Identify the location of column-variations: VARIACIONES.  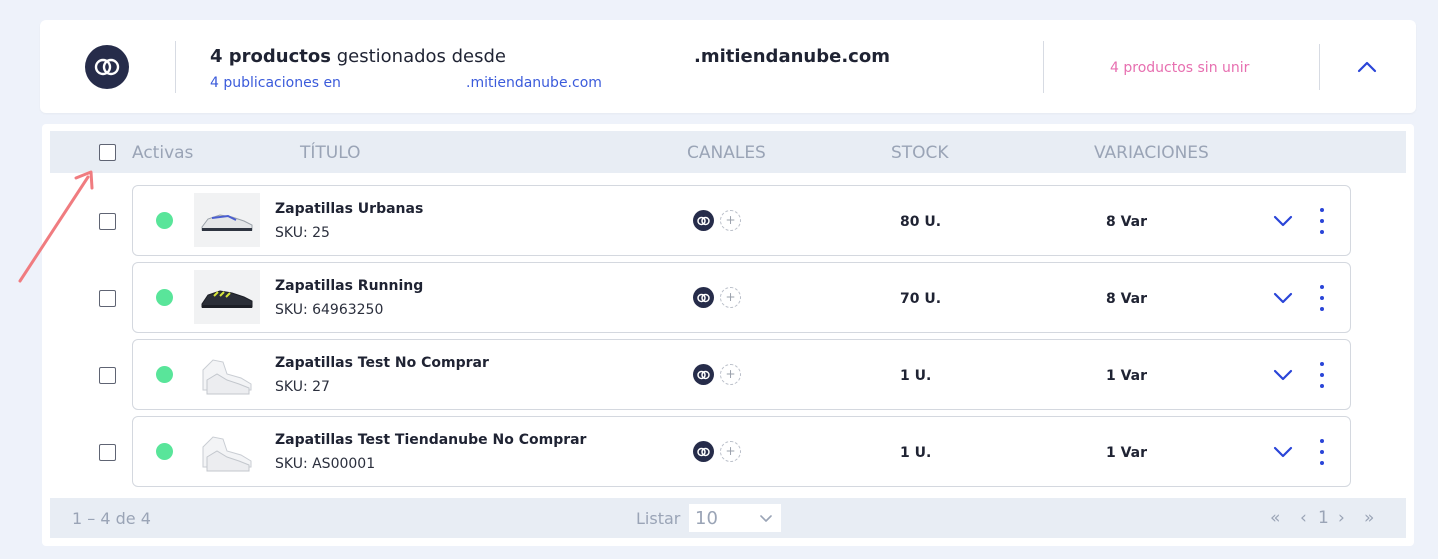
(1151, 153).